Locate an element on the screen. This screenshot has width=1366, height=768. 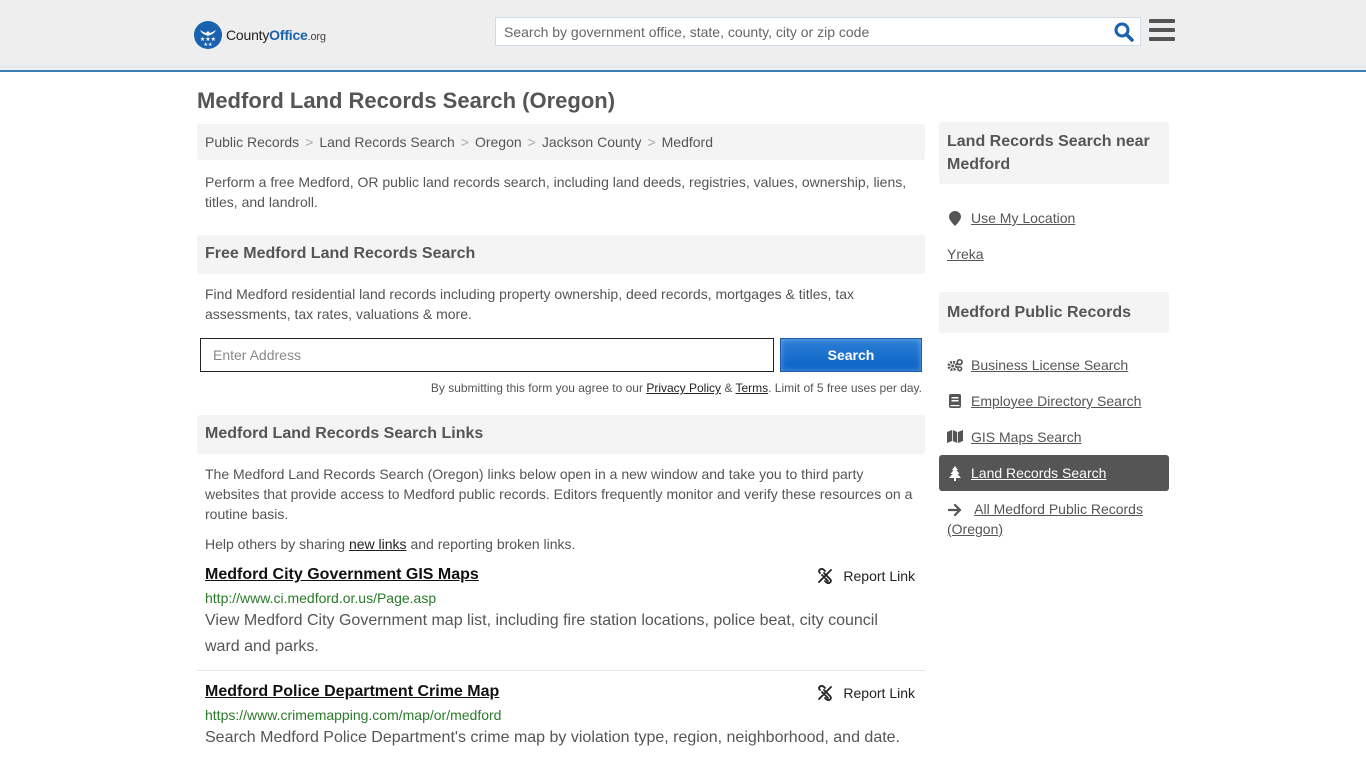
address-search-button: Search is located at coordinates (851, 355).